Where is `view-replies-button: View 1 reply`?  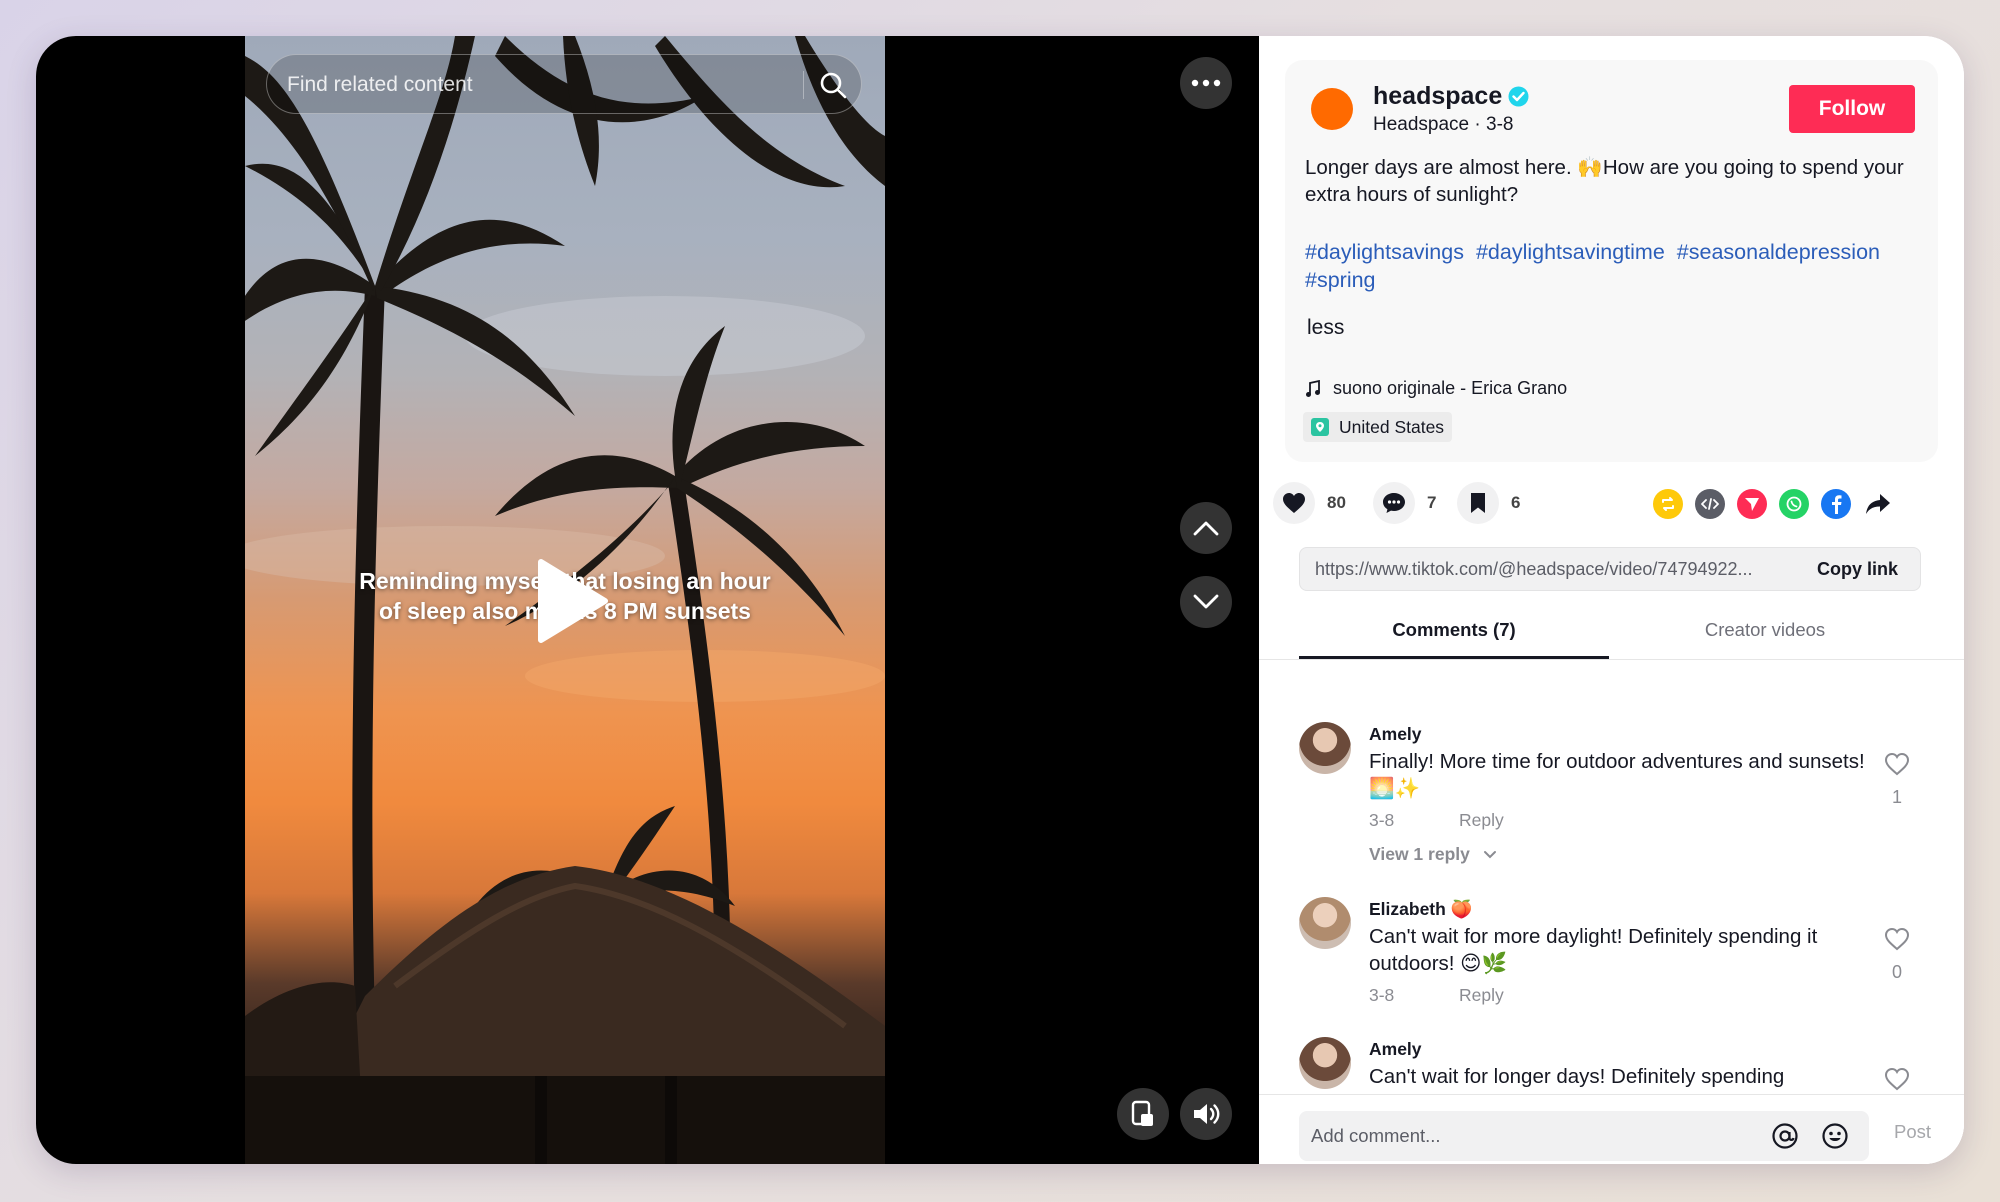 view-replies-button: View 1 reply is located at coordinates (1433, 854).